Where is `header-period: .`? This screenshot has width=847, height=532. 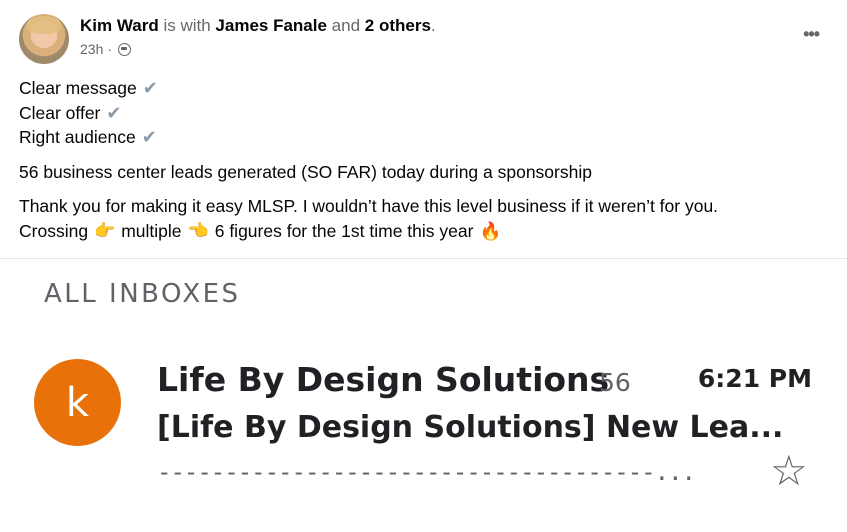 header-period: . is located at coordinates (433, 25).